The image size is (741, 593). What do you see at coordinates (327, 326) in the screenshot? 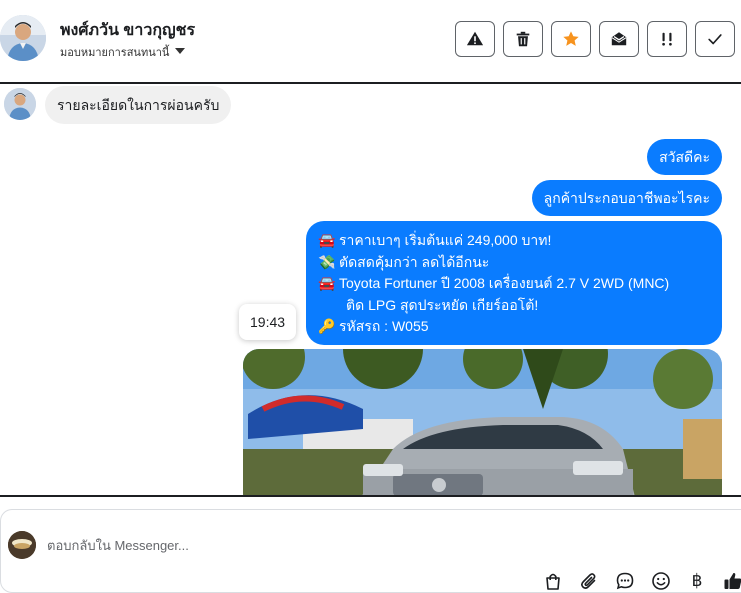
I see `key-icon: 🔑` at bounding box center [327, 326].